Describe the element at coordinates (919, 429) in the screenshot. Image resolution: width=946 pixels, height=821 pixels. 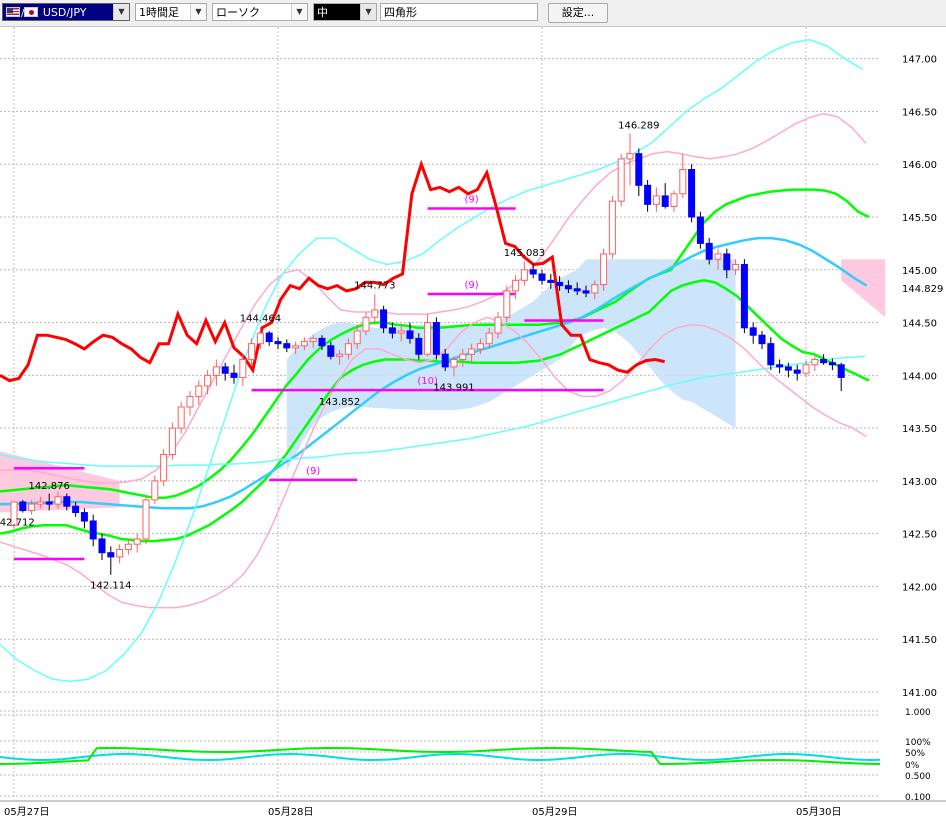
I see `y-tick-label: 143.50` at that location.